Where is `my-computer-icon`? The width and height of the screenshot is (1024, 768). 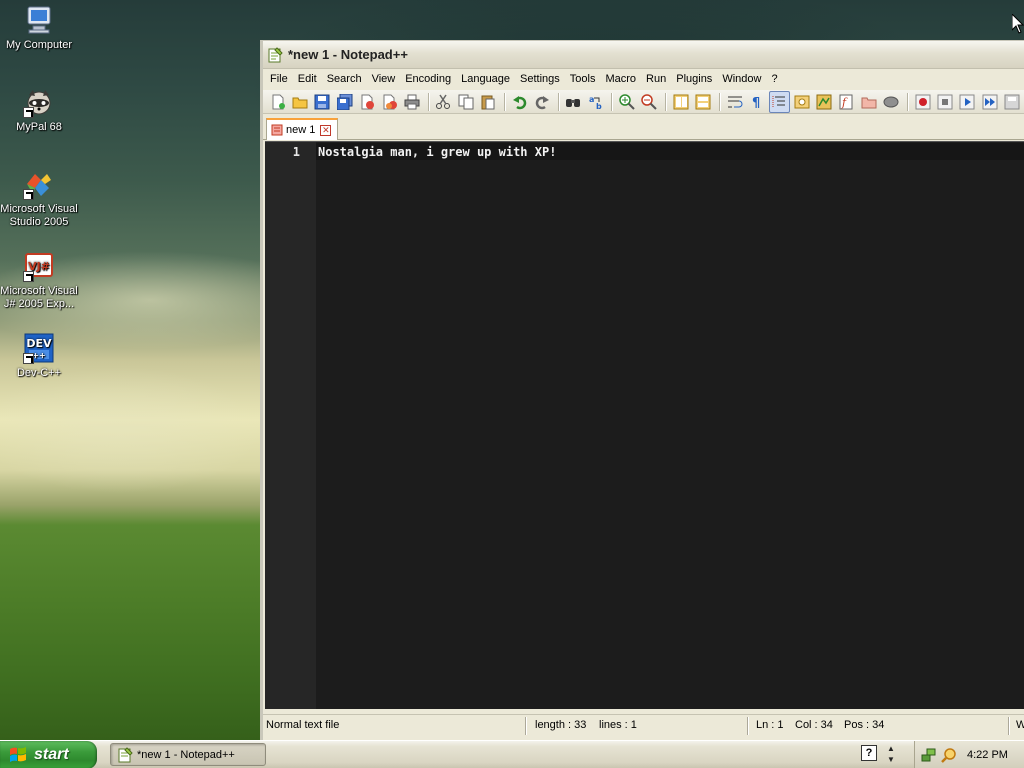
my-computer-icon is located at coordinates (39, 20).